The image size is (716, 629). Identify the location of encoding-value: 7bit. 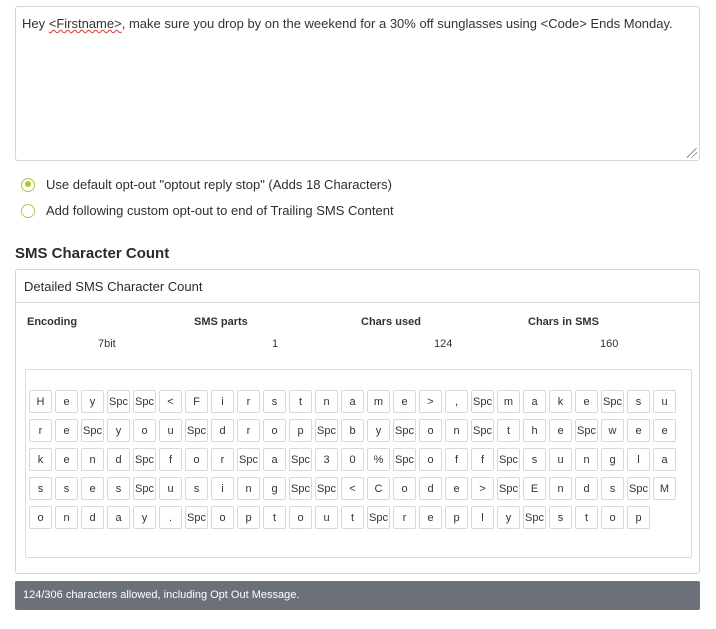
(107, 344).